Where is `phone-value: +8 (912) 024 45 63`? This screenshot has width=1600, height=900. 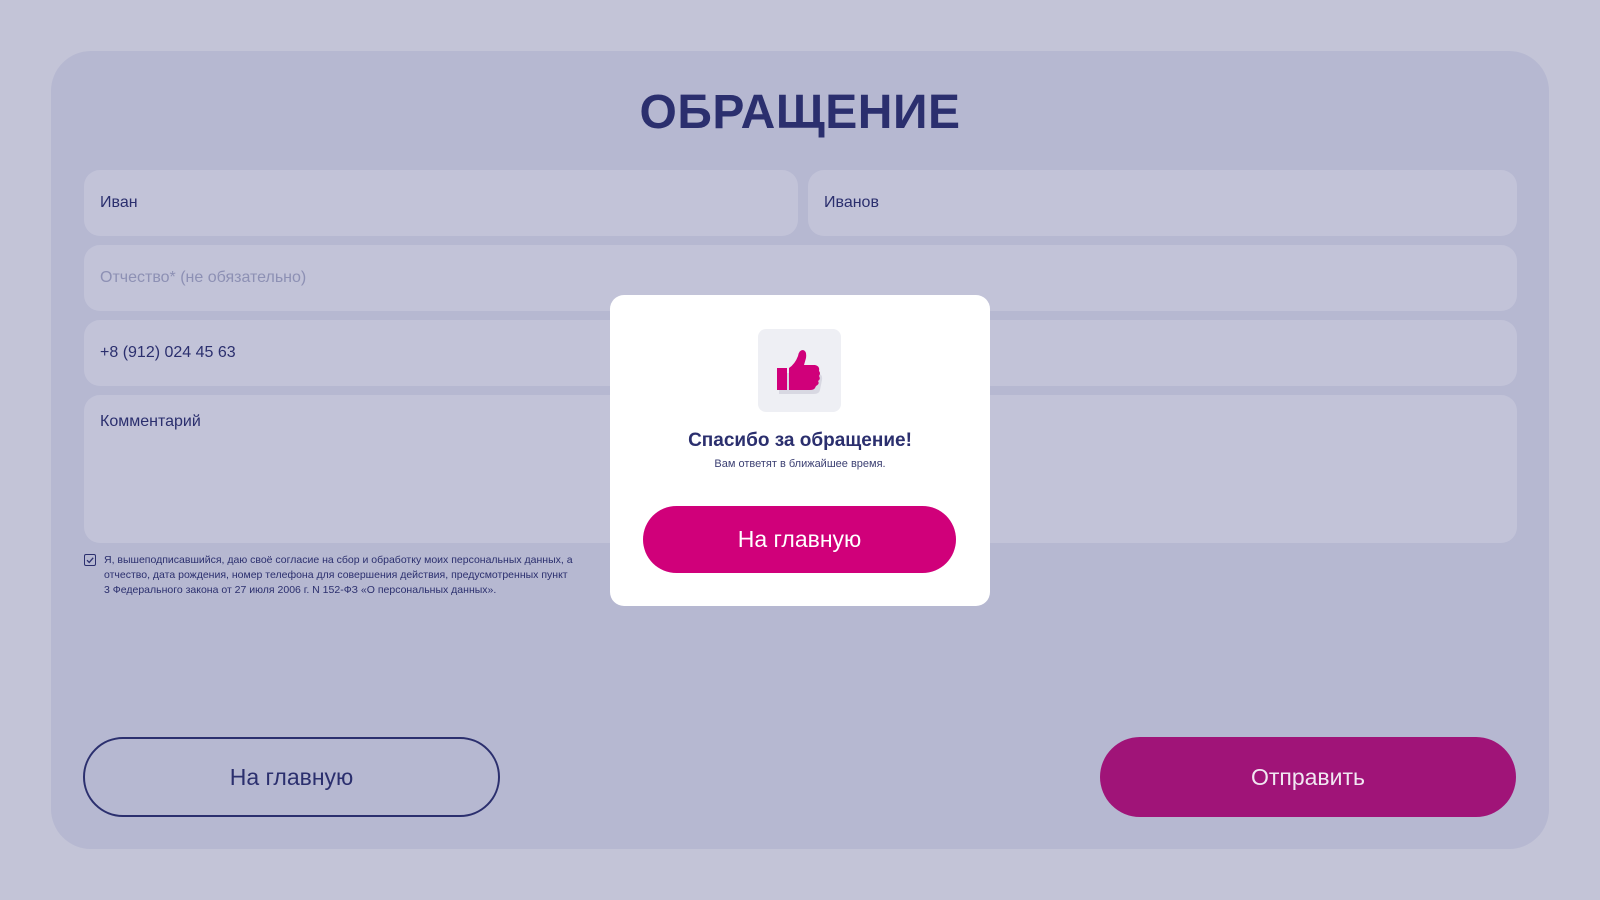 phone-value: +8 (912) 024 45 63 is located at coordinates (168, 352).